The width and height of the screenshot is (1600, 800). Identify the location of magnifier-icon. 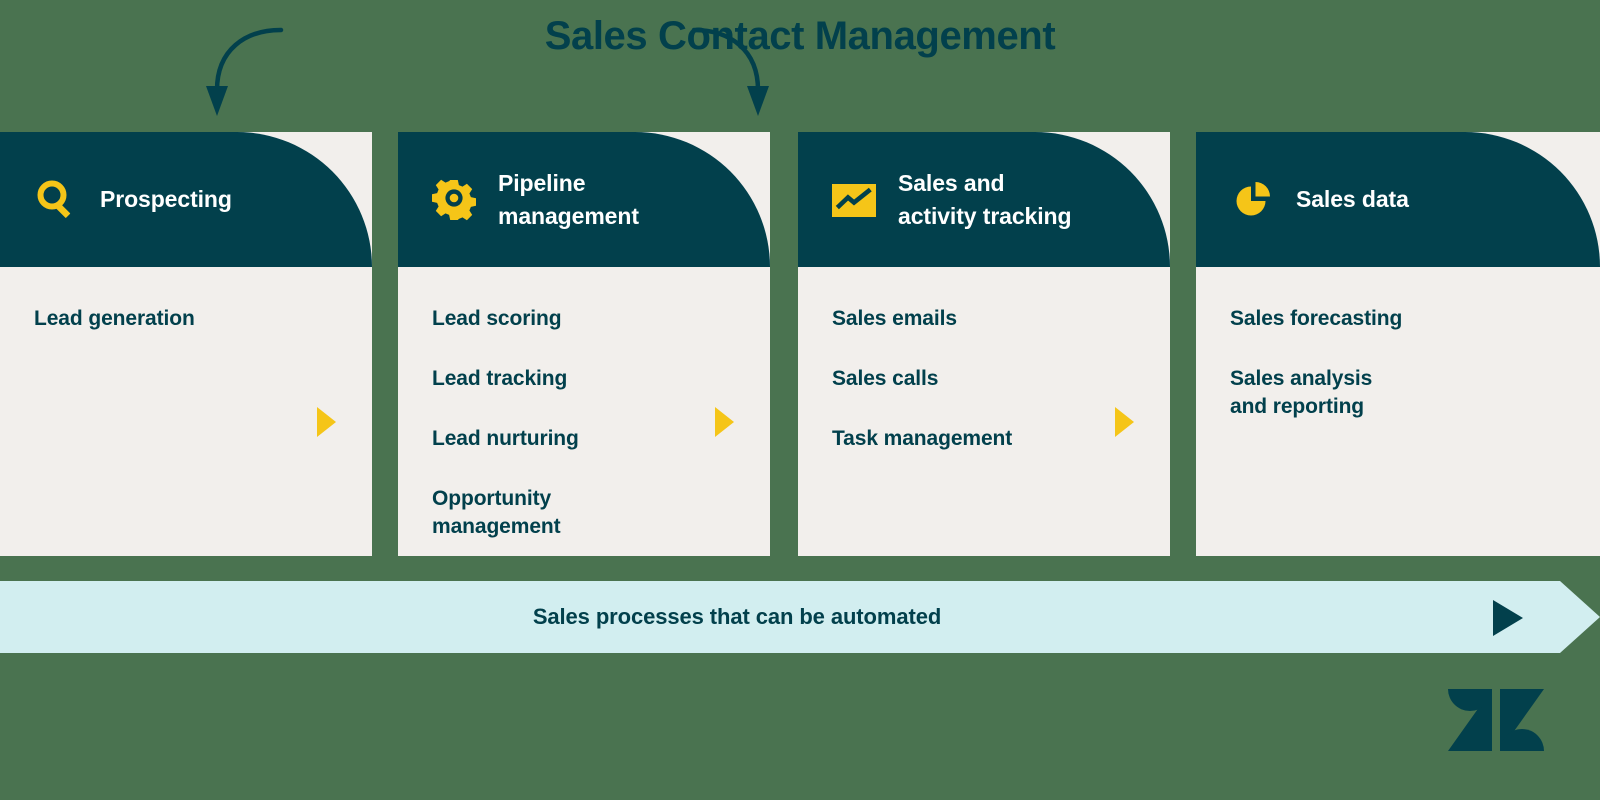
(54, 199).